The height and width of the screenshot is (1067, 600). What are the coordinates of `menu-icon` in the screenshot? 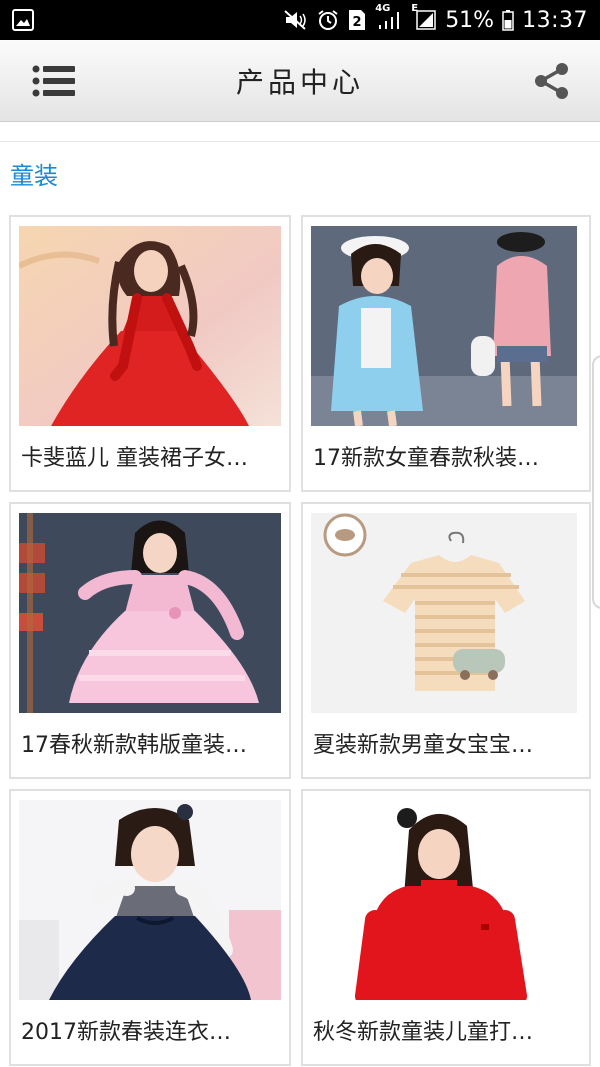 It's located at (53, 80).